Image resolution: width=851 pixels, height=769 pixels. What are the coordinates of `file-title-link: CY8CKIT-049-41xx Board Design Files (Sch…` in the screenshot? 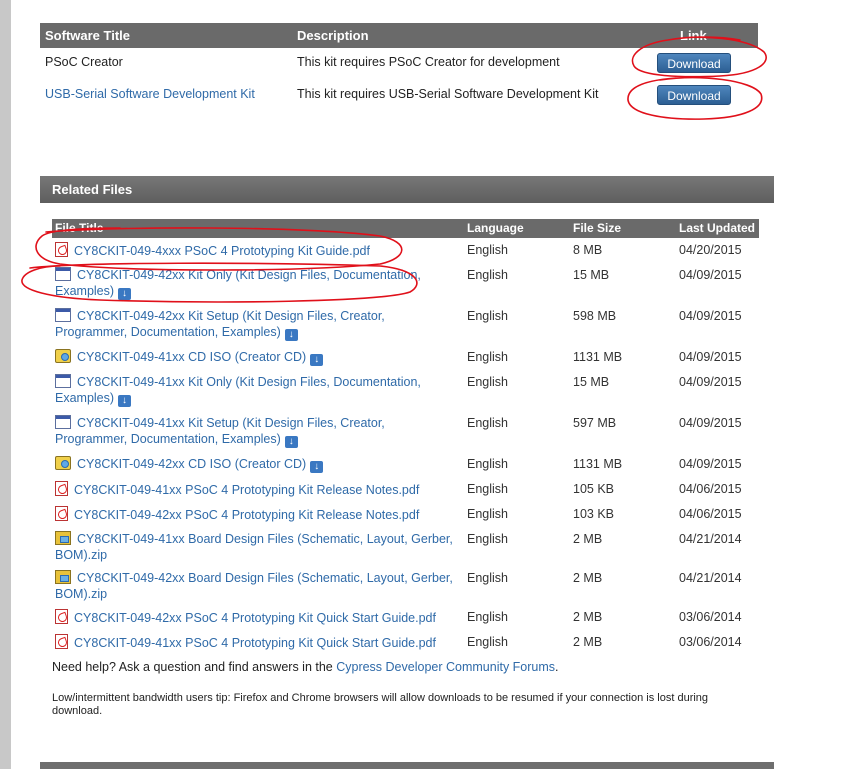 It's located at (255, 547).